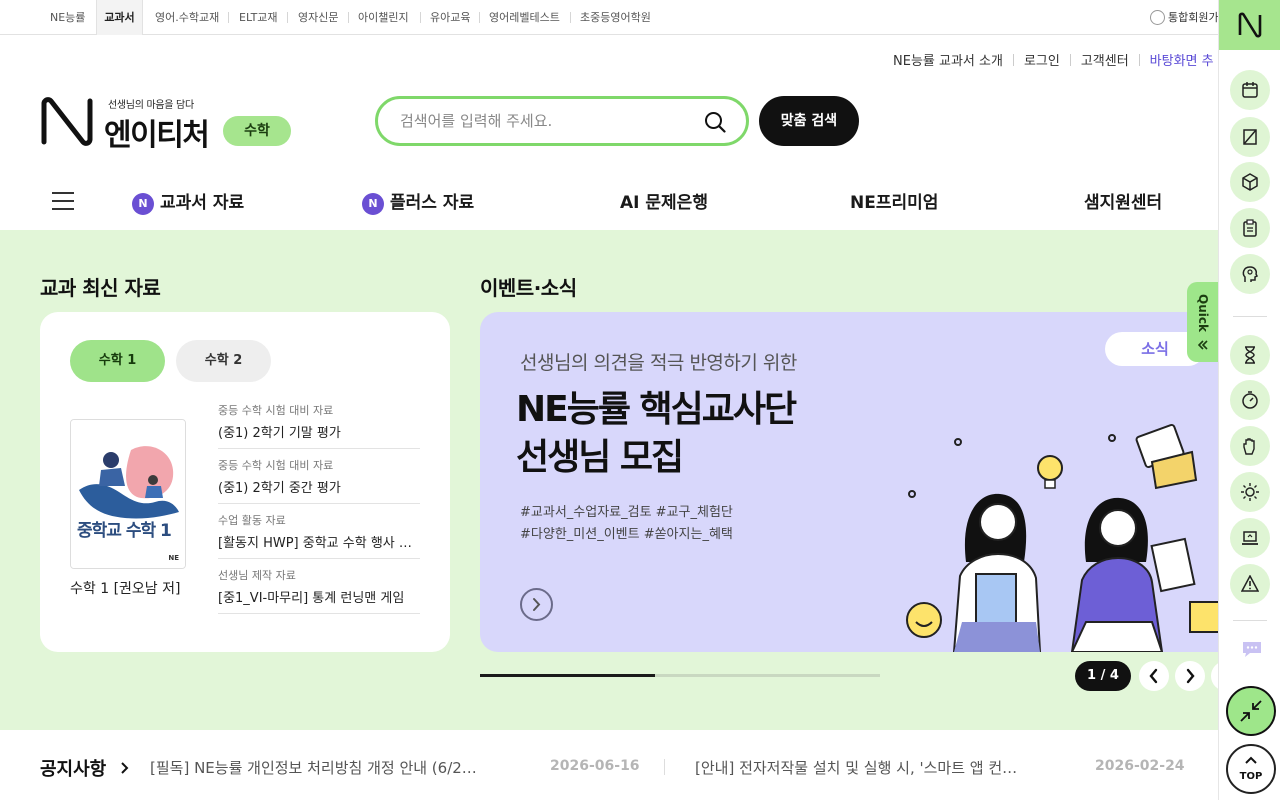  I want to click on site-link-textbook: 교과서, so click(119, 17).